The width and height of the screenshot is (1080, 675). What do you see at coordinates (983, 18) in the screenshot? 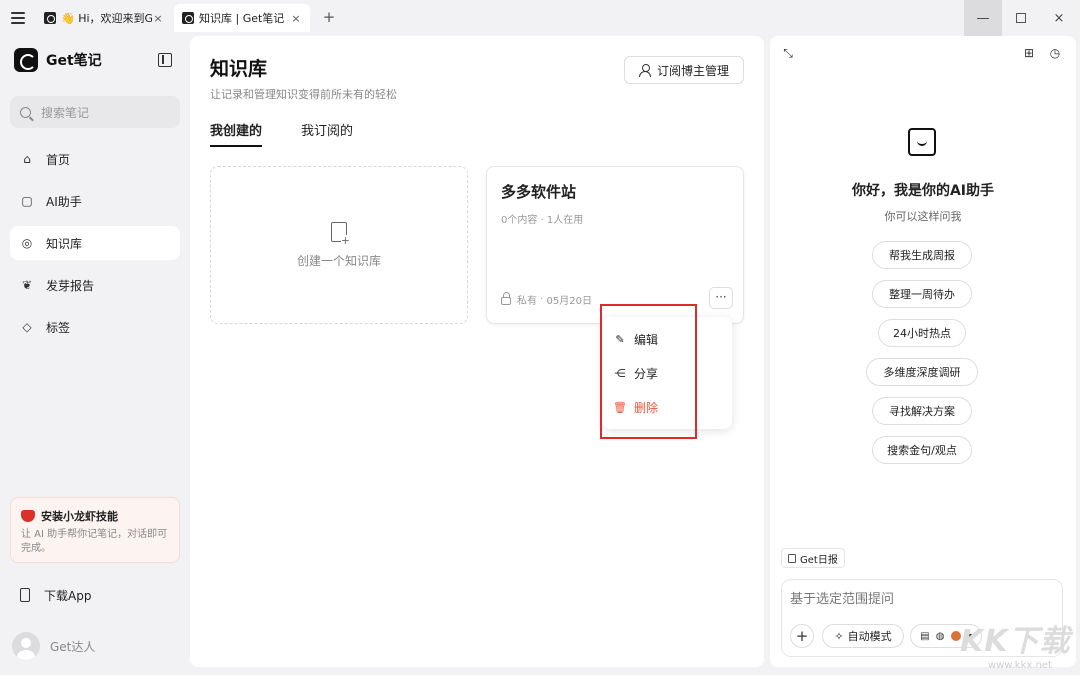
I see `minimize-button: —` at bounding box center [983, 18].